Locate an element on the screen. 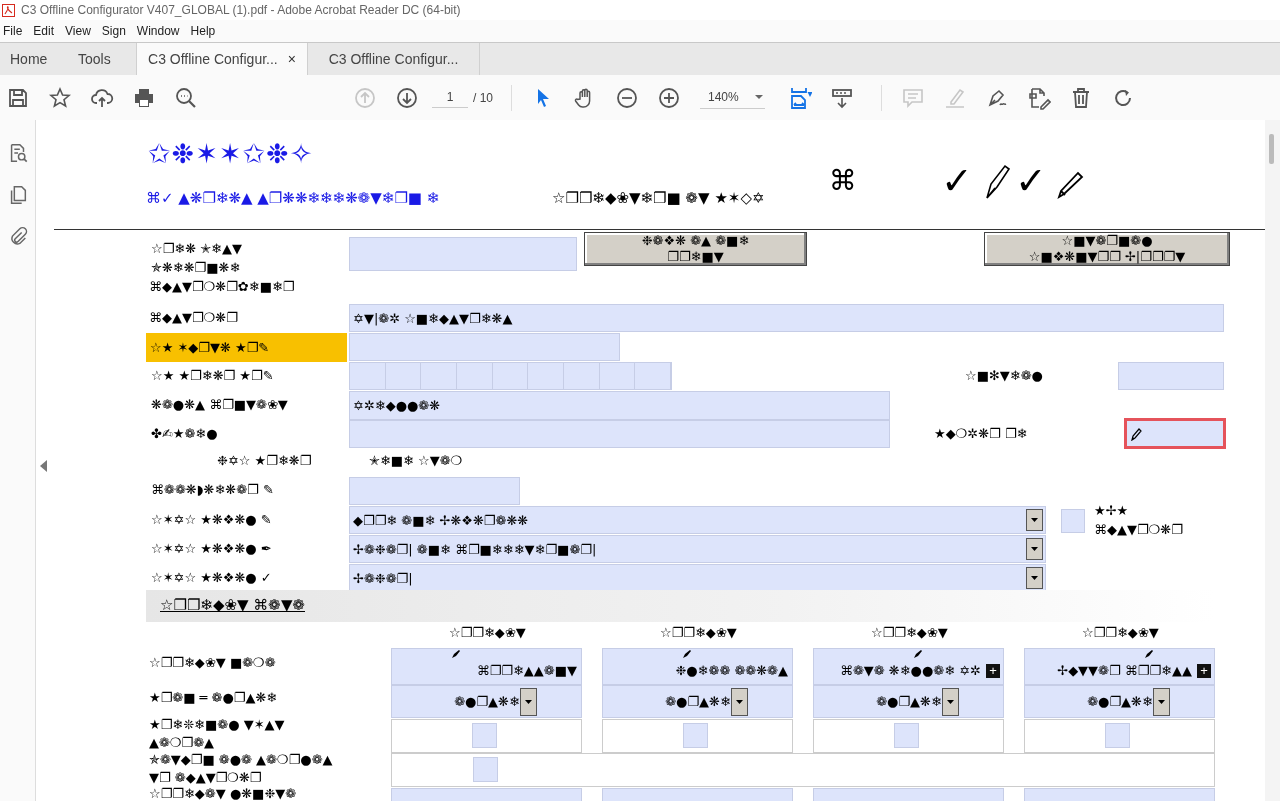 This screenshot has height=801, width=1280. zoom-in-icon is located at coordinates (669, 97).